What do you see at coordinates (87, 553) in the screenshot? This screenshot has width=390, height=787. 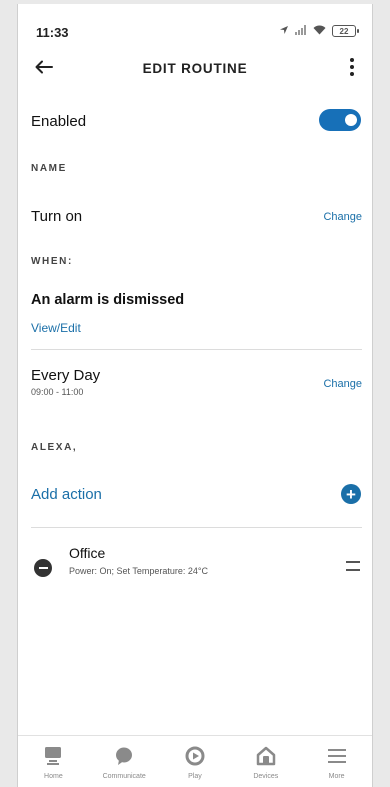 I see `action-title: Office` at bounding box center [87, 553].